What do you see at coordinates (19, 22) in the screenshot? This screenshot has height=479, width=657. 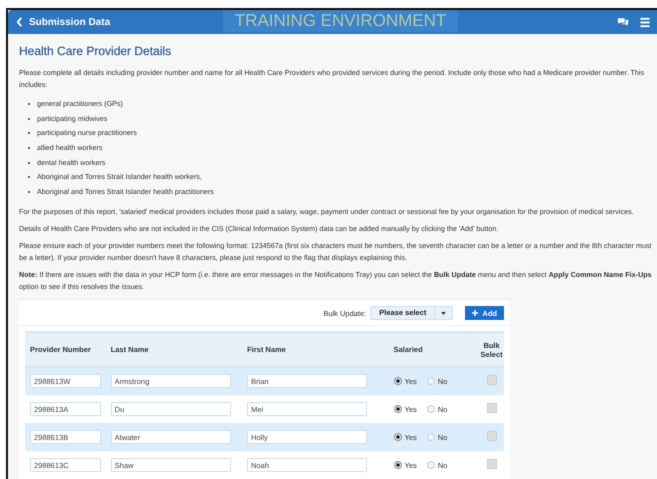 I see `back-chevron-icon` at bounding box center [19, 22].